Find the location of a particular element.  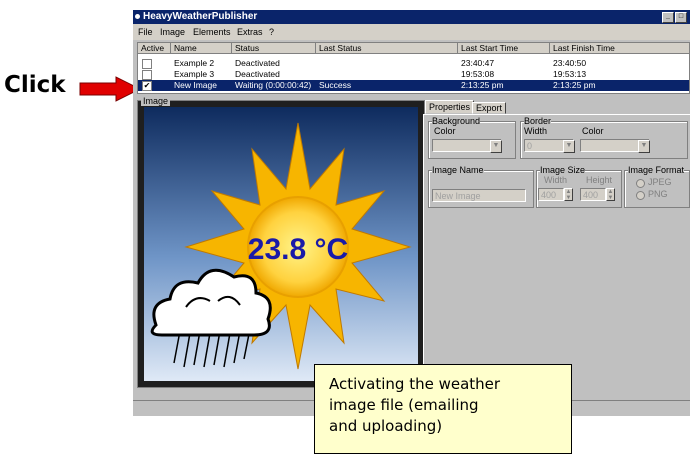

click-annotation-label: Click is located at coordinates (35, 85).